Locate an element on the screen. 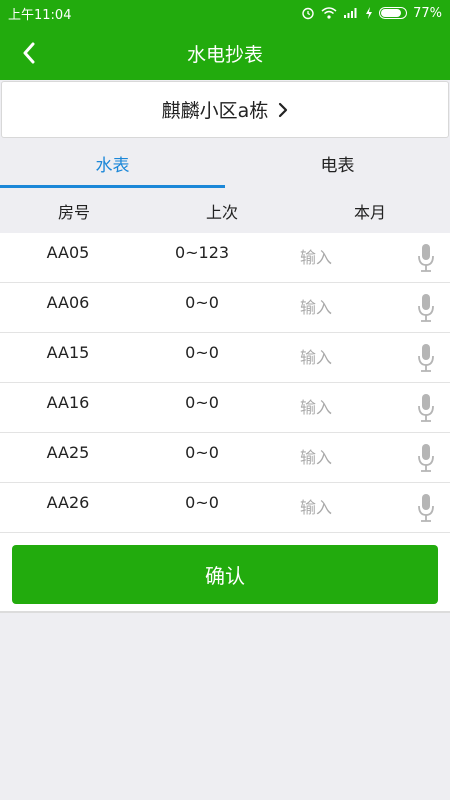  battery-icon is located at coordinates (393, 13).